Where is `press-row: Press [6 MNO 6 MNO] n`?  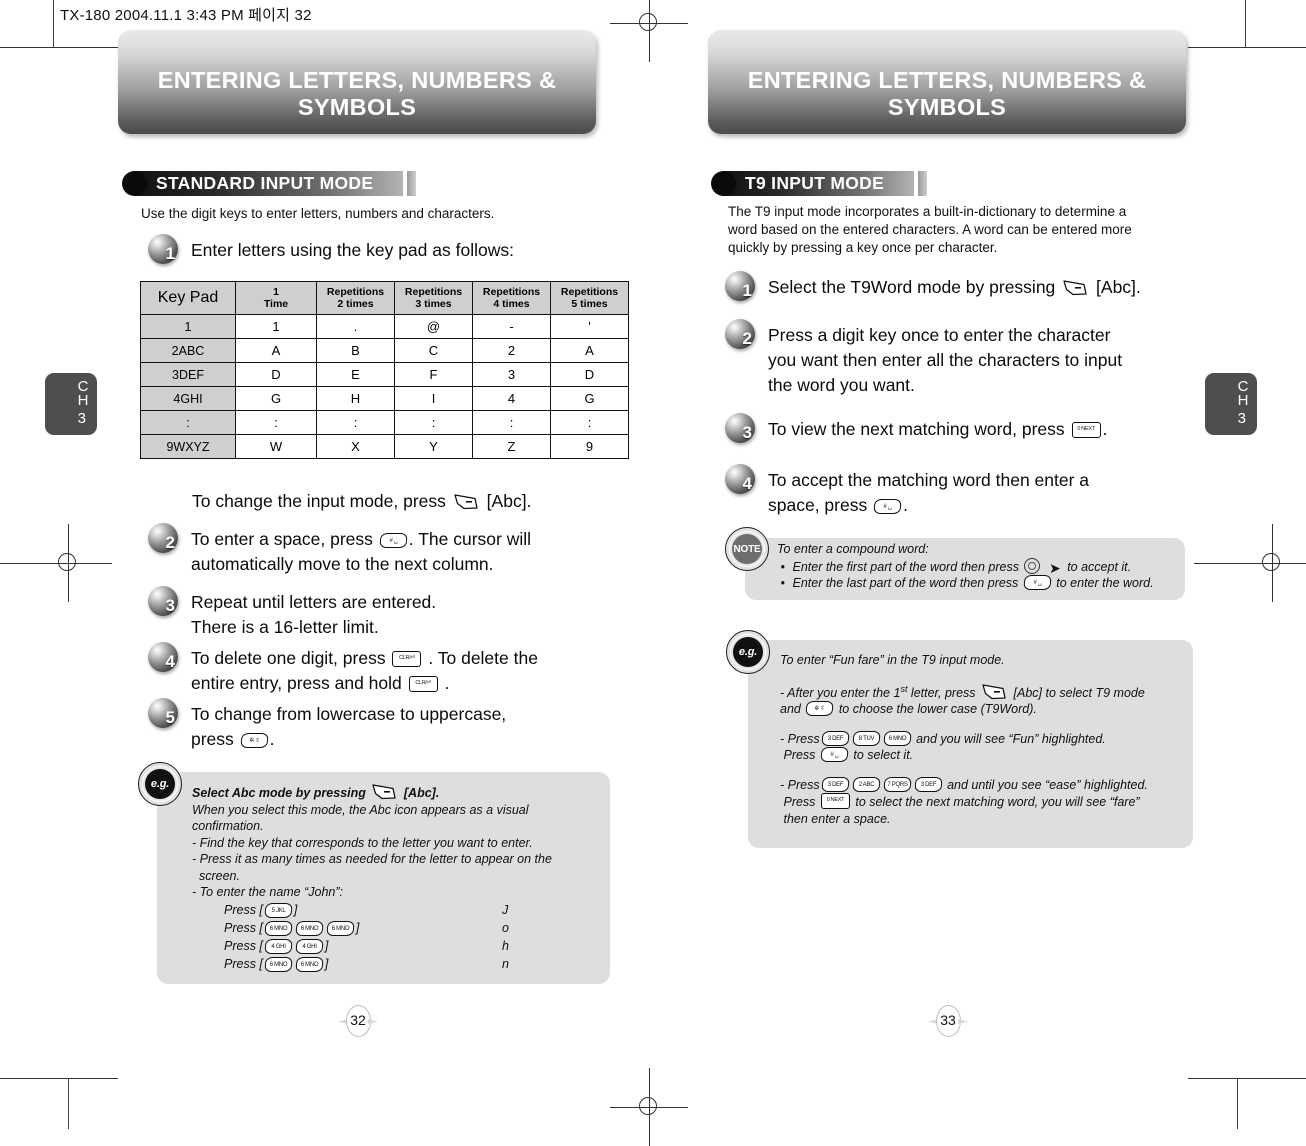 press-row: Press [6 MNO 6 MNO] n is located at coordinates (413, 965).